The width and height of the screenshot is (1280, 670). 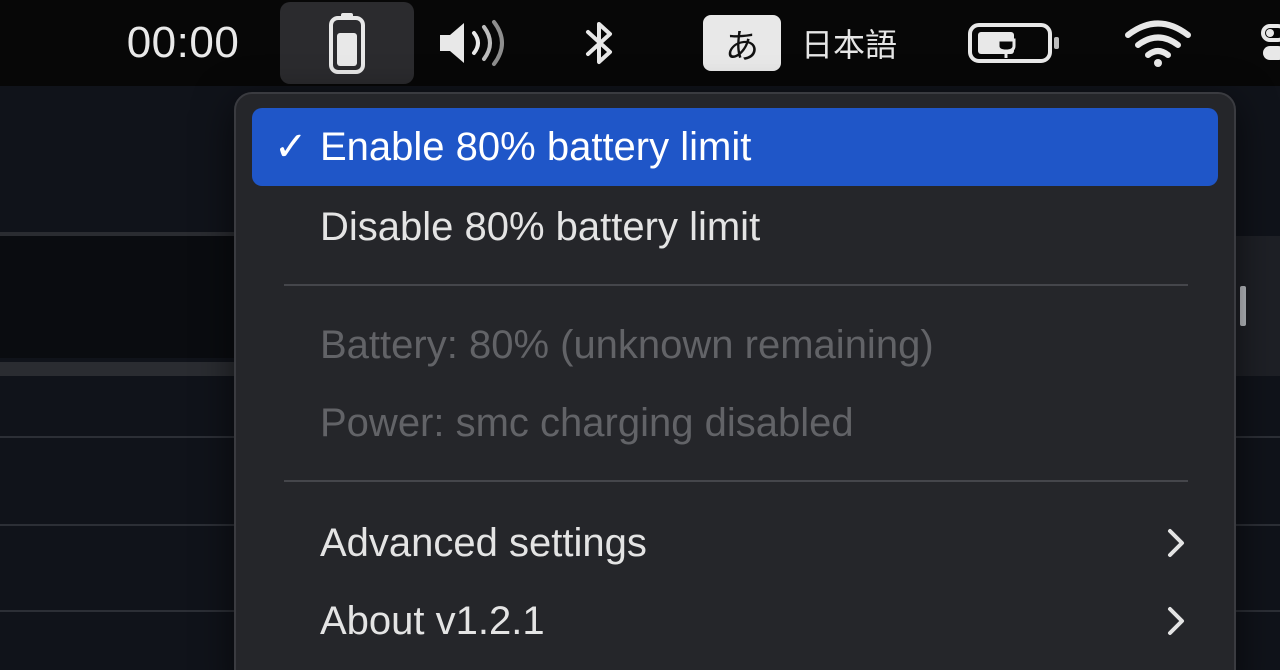 I want to click on battery-app-status-item, so click(x=347, y=43).